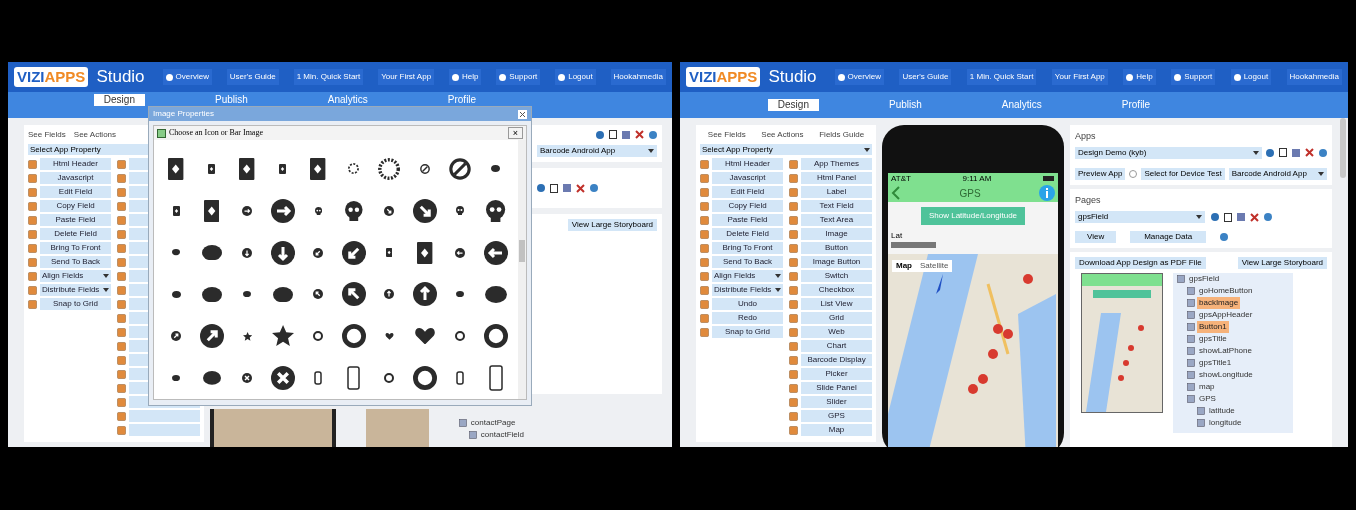 This screenshot has height=510, width=1356. Describe the element at coordinates (1207, 387) in the screenshot. I see `tree-item: map` at that location.